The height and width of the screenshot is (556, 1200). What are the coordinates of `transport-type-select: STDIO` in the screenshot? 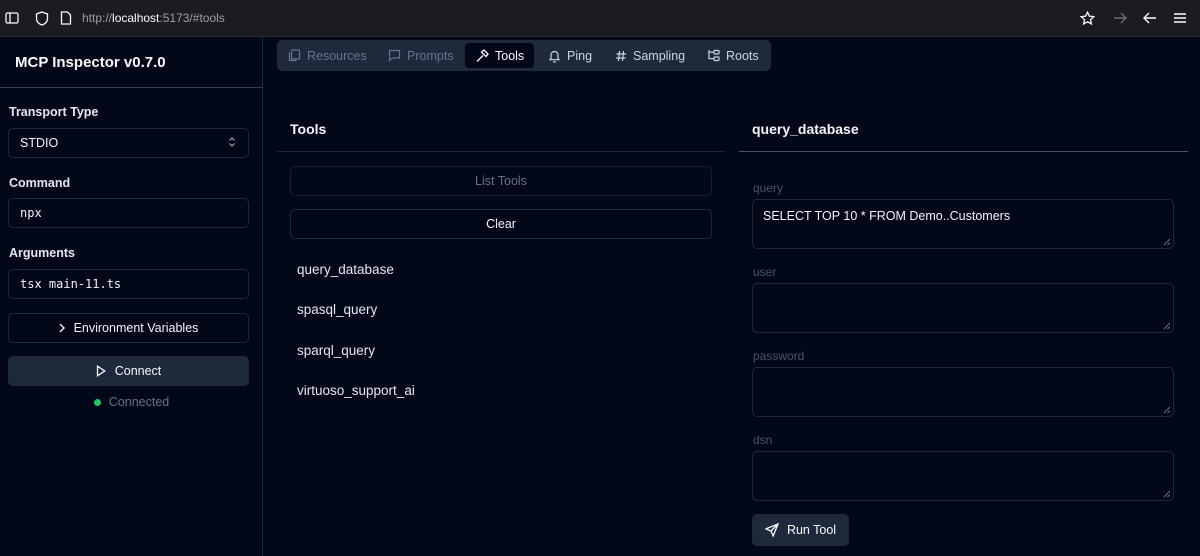 It's located at (128, 143).